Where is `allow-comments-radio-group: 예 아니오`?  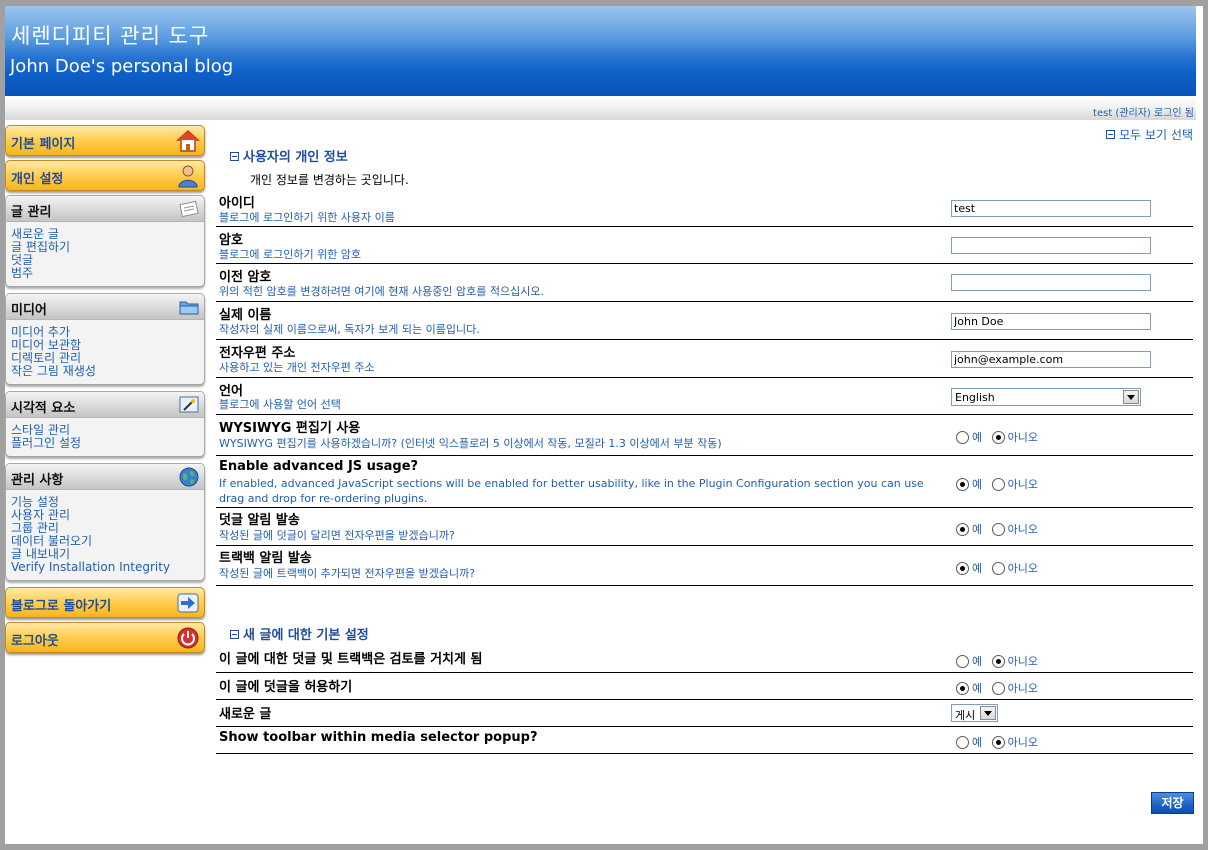
allow-comments-radio-group: 예 아니오 is located at coordinates (1000, 688).